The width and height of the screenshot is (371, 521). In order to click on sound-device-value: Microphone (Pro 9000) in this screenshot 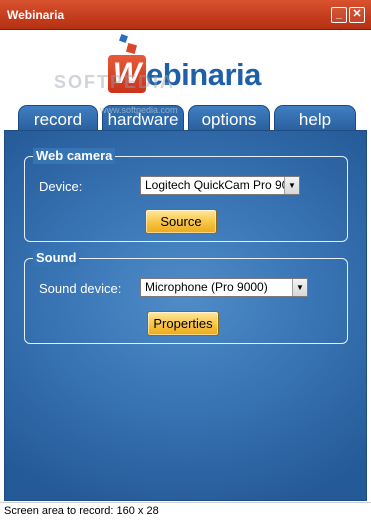, I will do `click(206, 287)`.